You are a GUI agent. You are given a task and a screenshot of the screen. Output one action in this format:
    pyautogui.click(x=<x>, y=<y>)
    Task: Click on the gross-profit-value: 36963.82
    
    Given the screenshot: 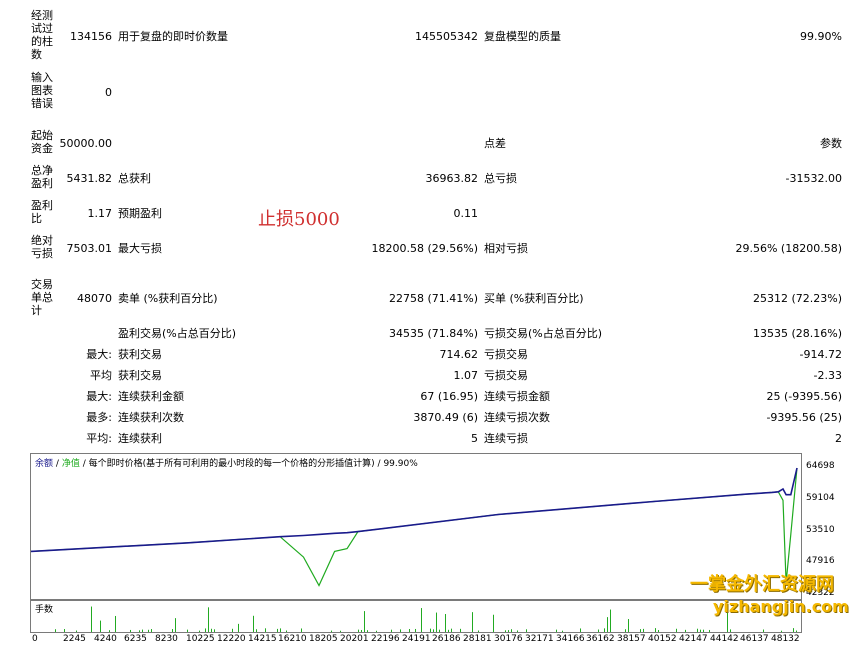 What is the action you would take?
    pyautogui.click(x=452, y=178)
    